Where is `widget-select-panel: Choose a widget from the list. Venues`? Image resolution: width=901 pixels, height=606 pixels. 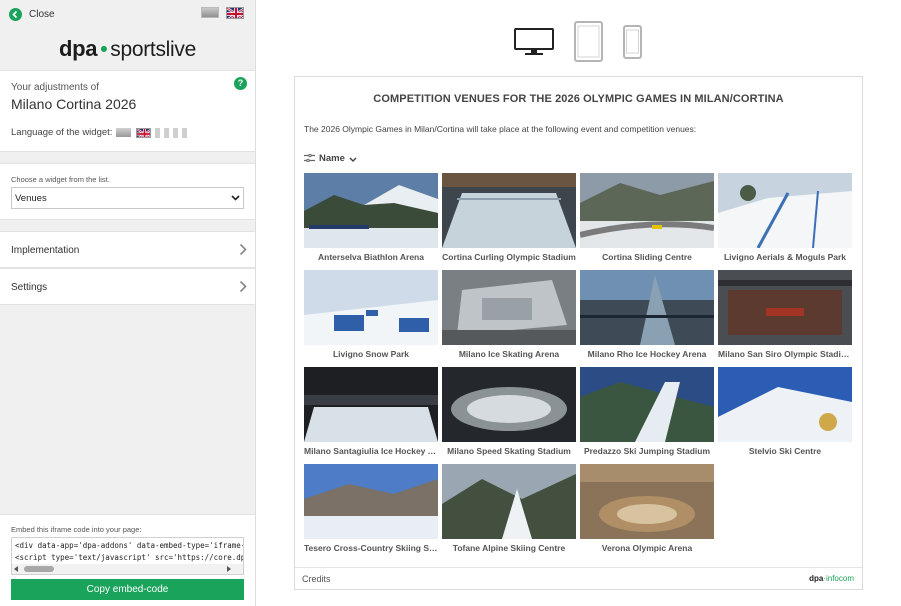 widget-select-panel: Choose a widget from the list. Venues is located at coordinates (127, 191).